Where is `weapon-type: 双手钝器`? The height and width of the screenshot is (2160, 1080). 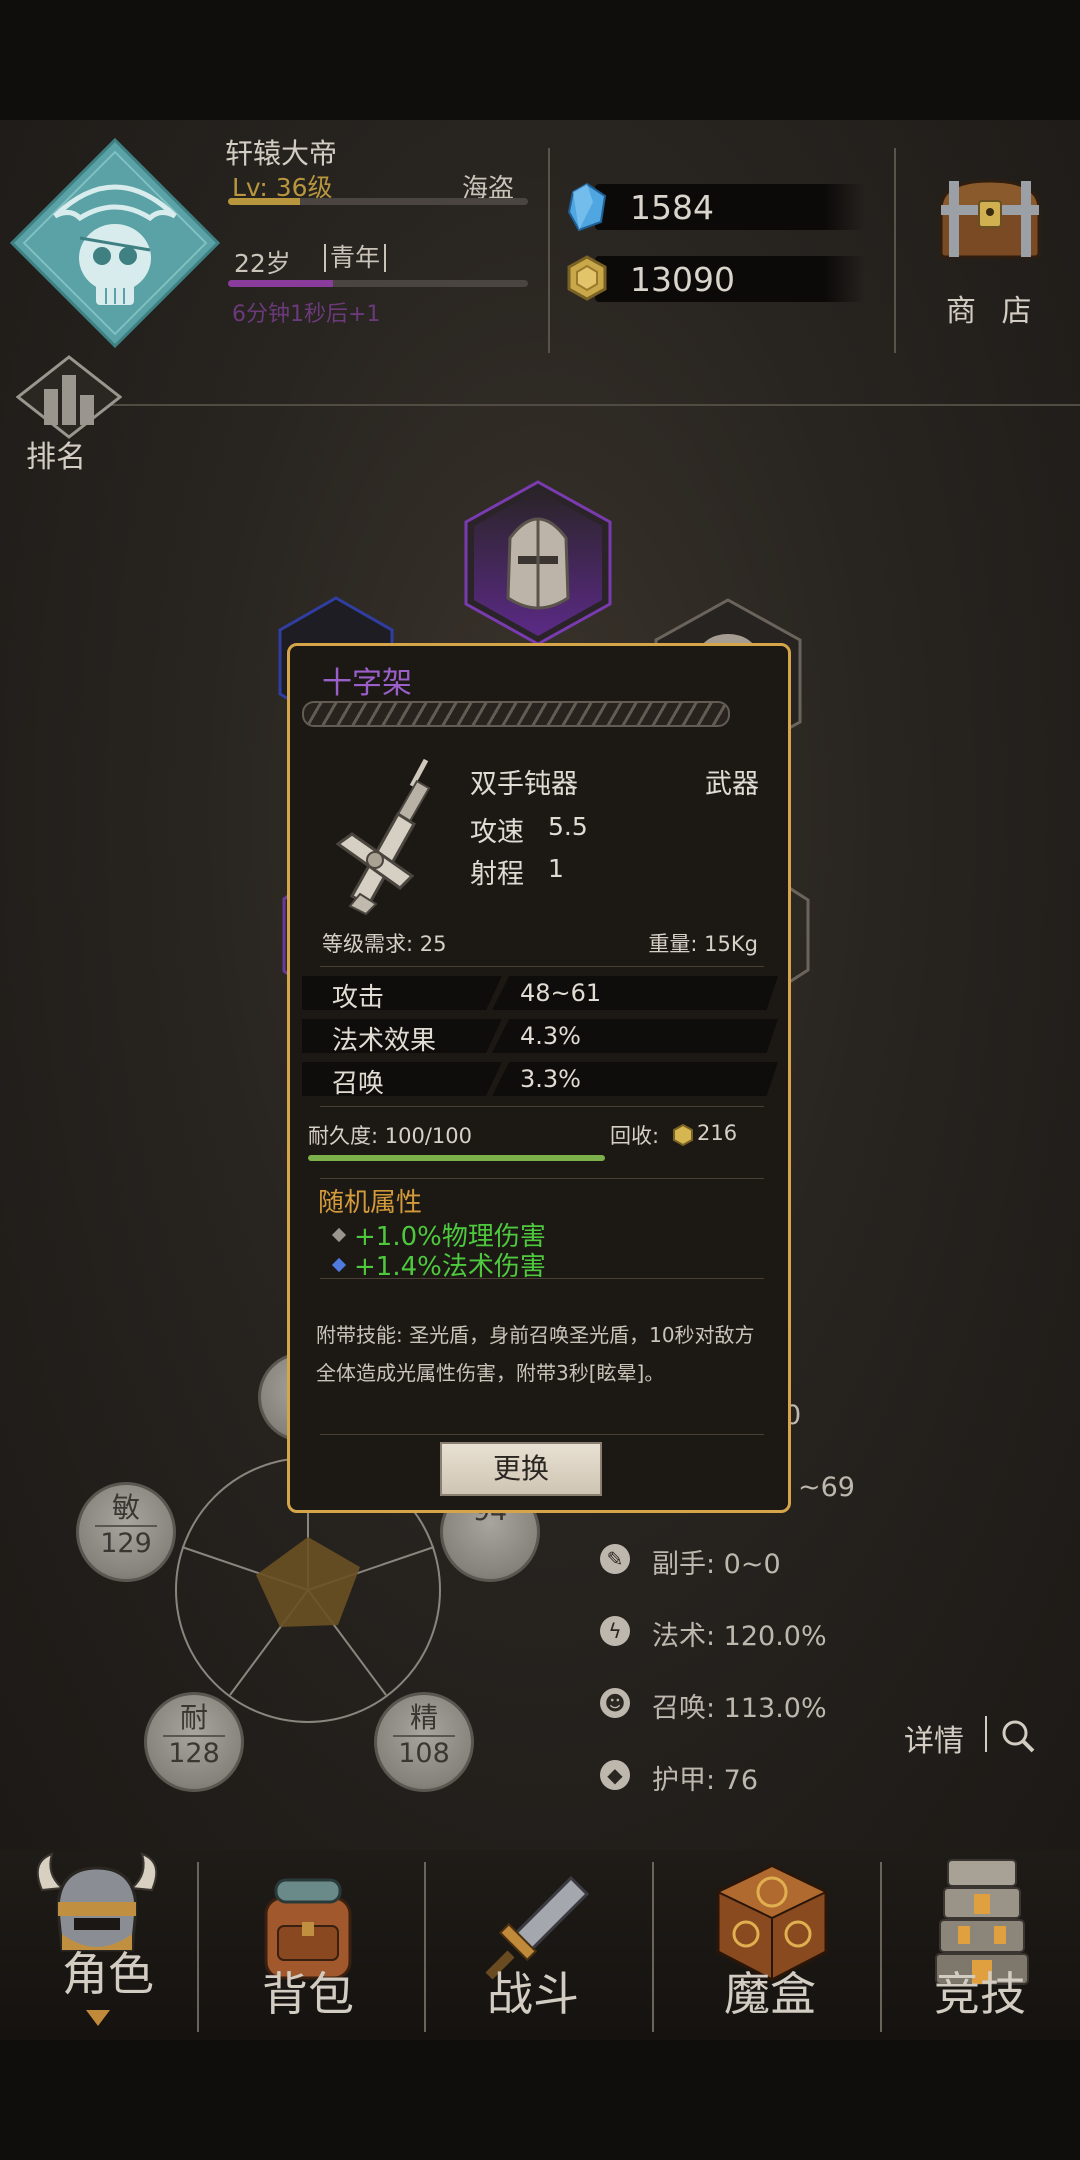 weapon-type: 双手钝器 is located at coordinates (524, 784).